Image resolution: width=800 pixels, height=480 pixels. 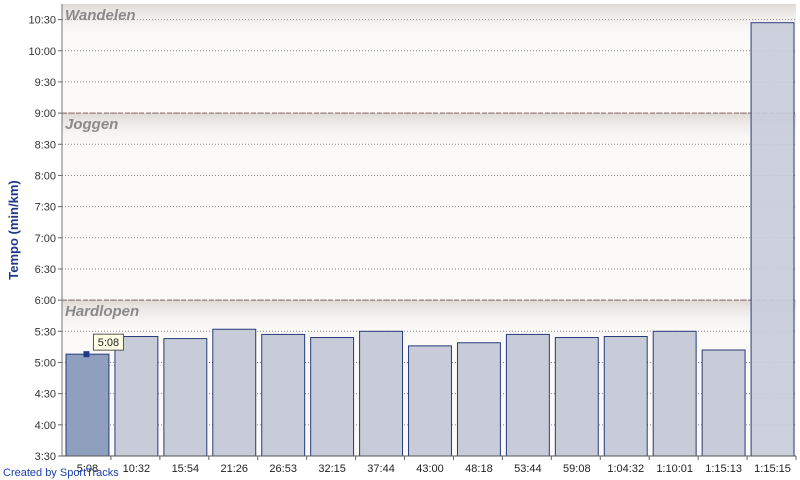 I want to click on x-tick-label: 1:10:01, so click(x=674, y=469).